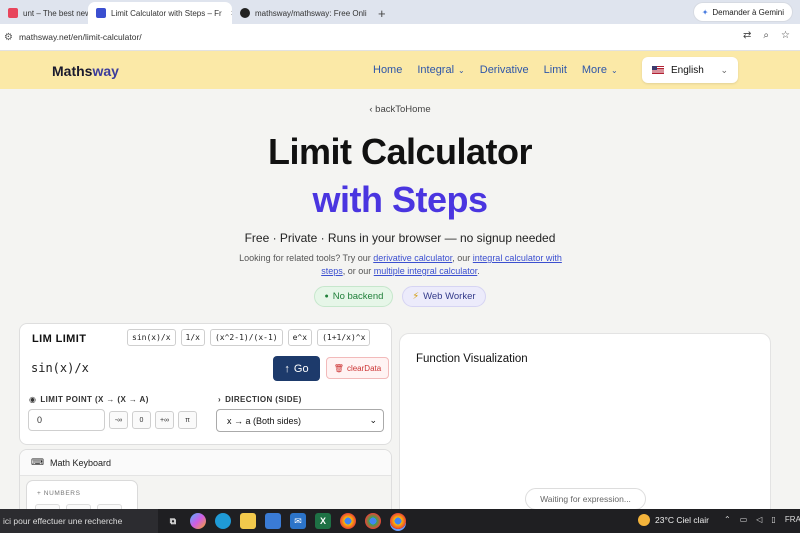 This screenshot has height=533, width=800. Describe the element at coordinates (306, 258) in the screenshot. I see `related-prefix: Looking for related tools? Try our` at that location.